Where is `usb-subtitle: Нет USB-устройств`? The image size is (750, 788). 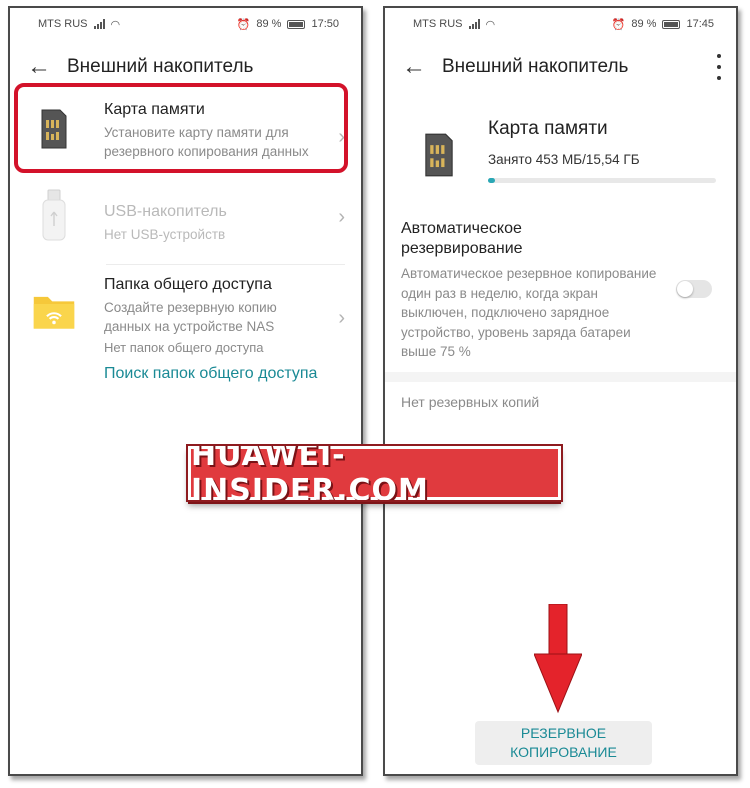 usb-subtitle: Нет USB-устройств is located at coordinates (165, 234).